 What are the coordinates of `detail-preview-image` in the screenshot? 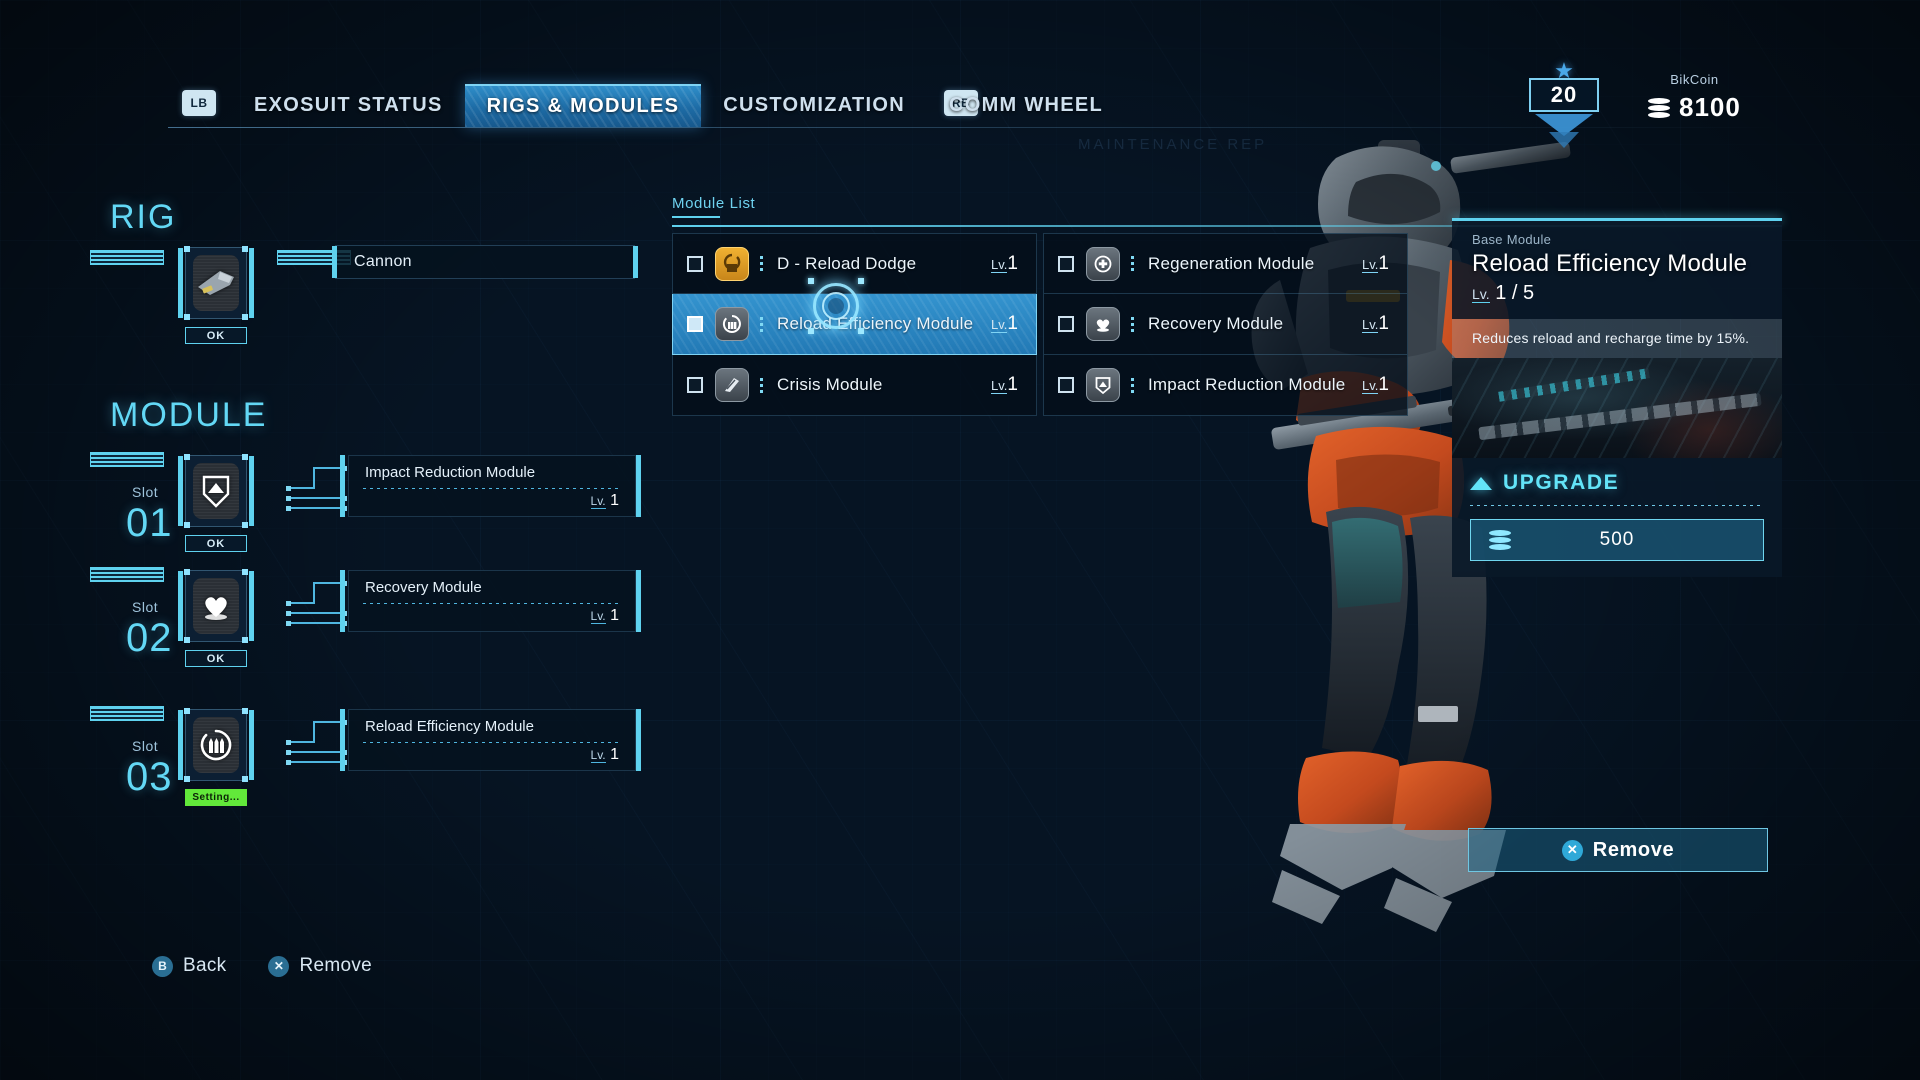 It's located at (1617, 408).